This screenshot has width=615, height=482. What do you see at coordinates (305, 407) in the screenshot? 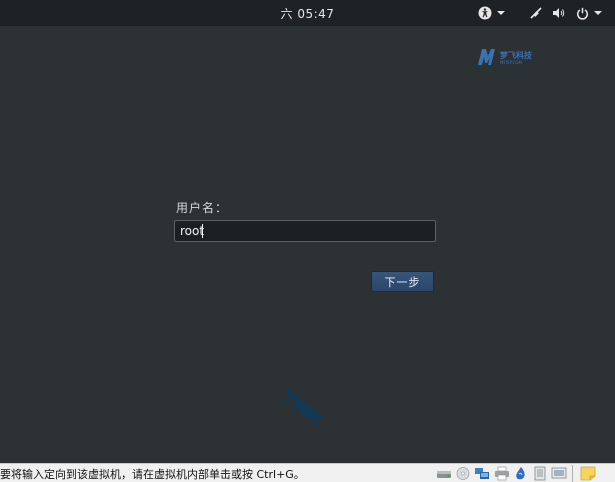
I see `distro-logo-icon` at bounding box center [305, 407].